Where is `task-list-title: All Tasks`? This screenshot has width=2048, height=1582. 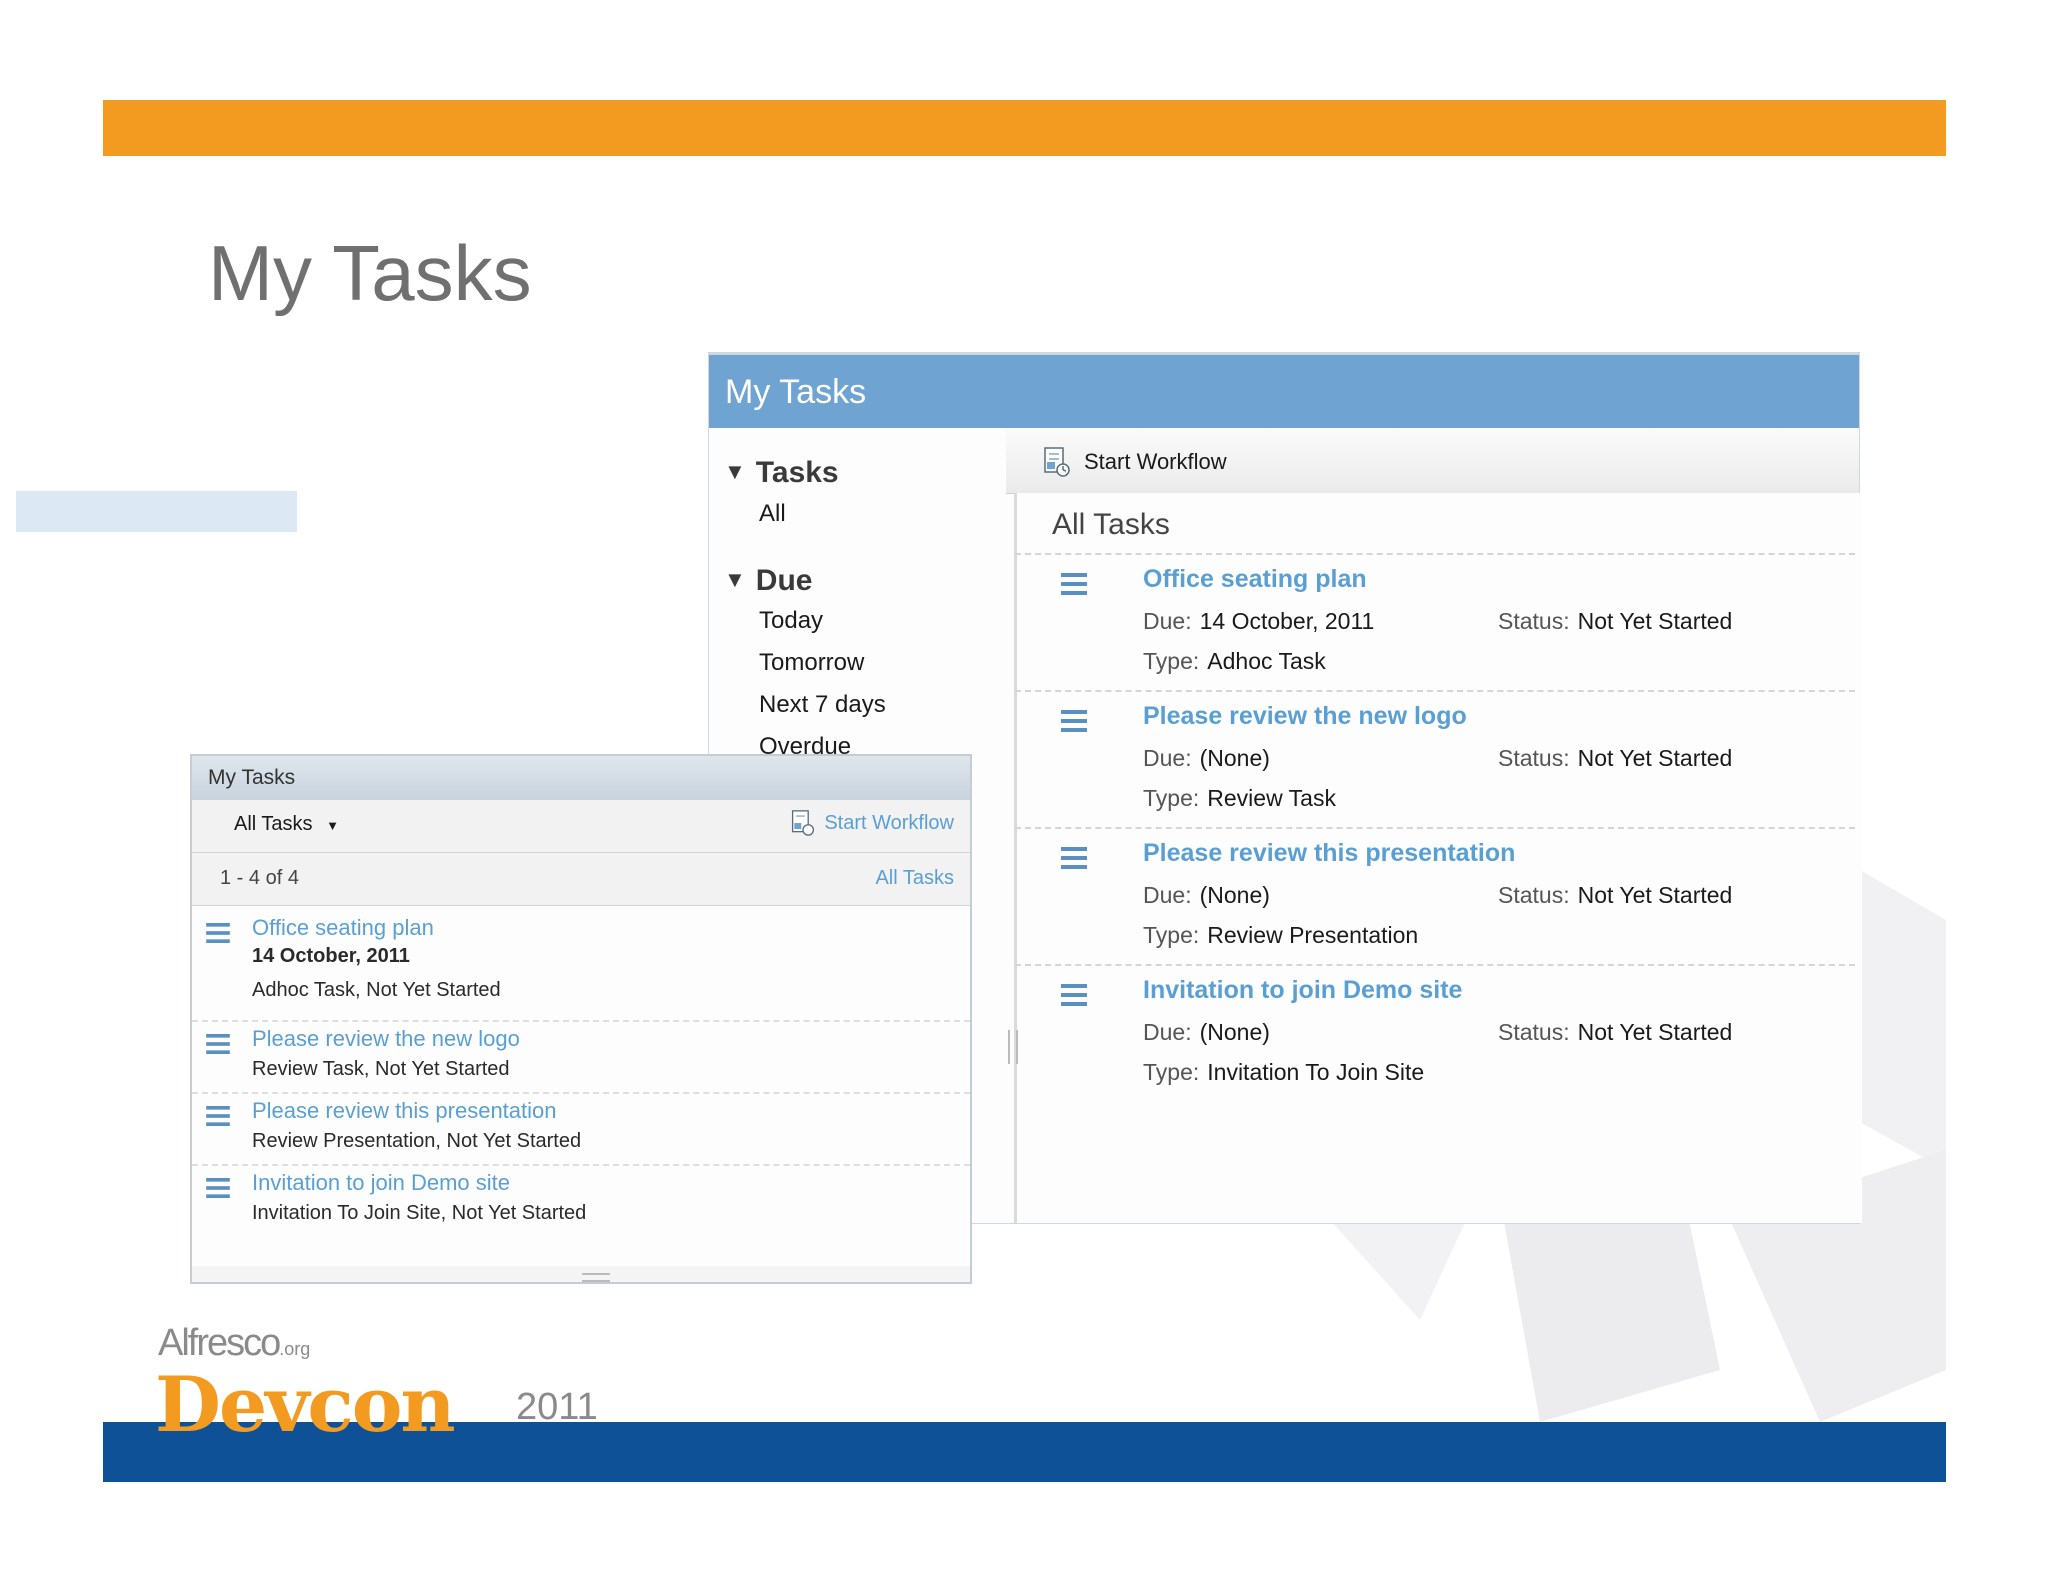 task-list-title: All Tasks is located at coordinates (1111, 524).